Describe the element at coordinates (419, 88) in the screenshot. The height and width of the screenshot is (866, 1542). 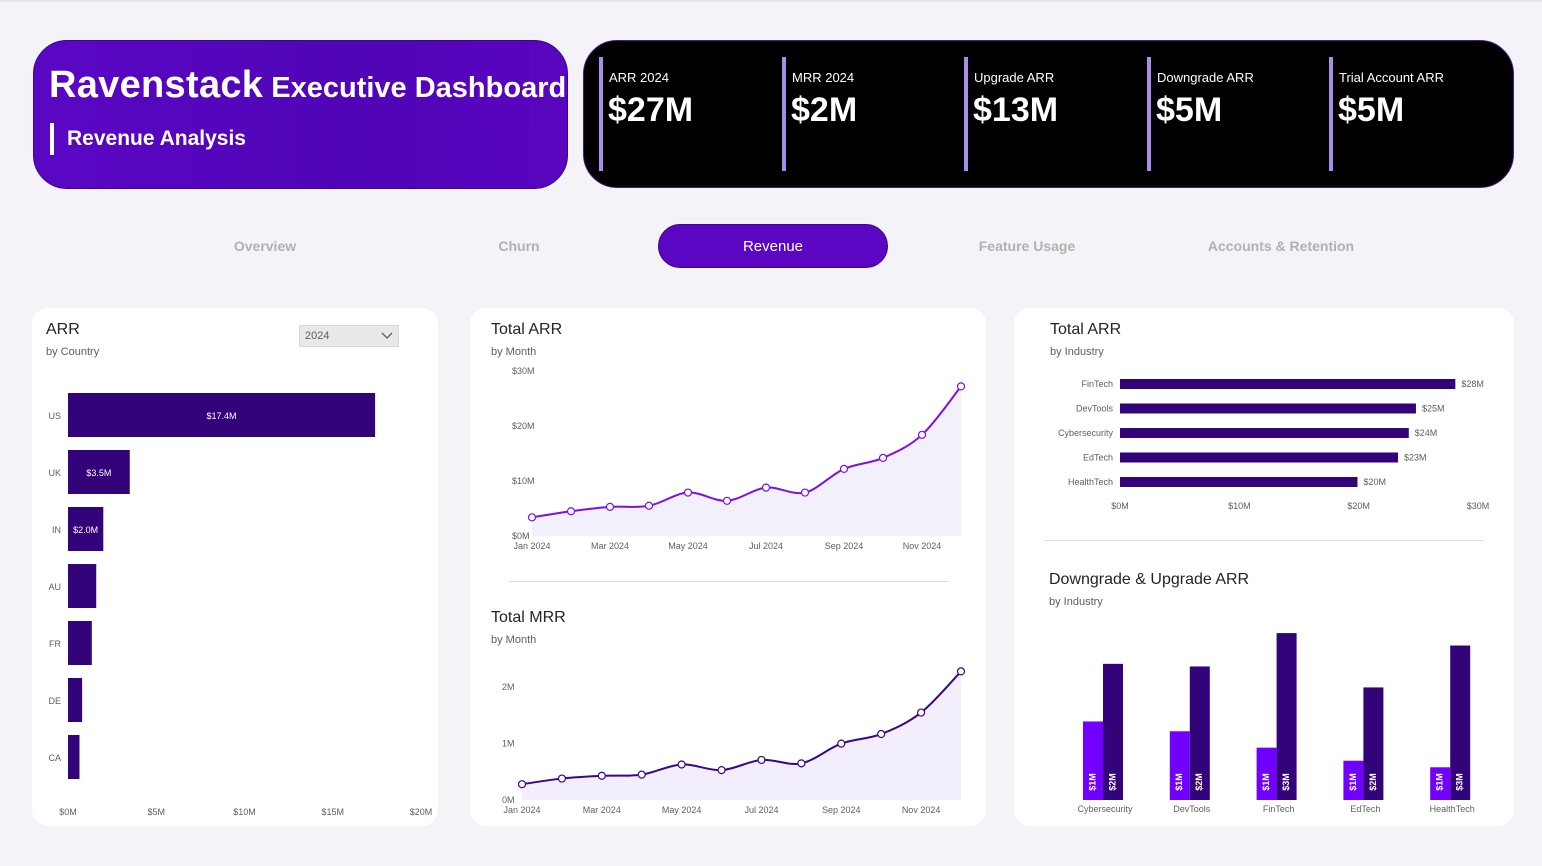
I see `title-text: Executive Dashboard` at that location.